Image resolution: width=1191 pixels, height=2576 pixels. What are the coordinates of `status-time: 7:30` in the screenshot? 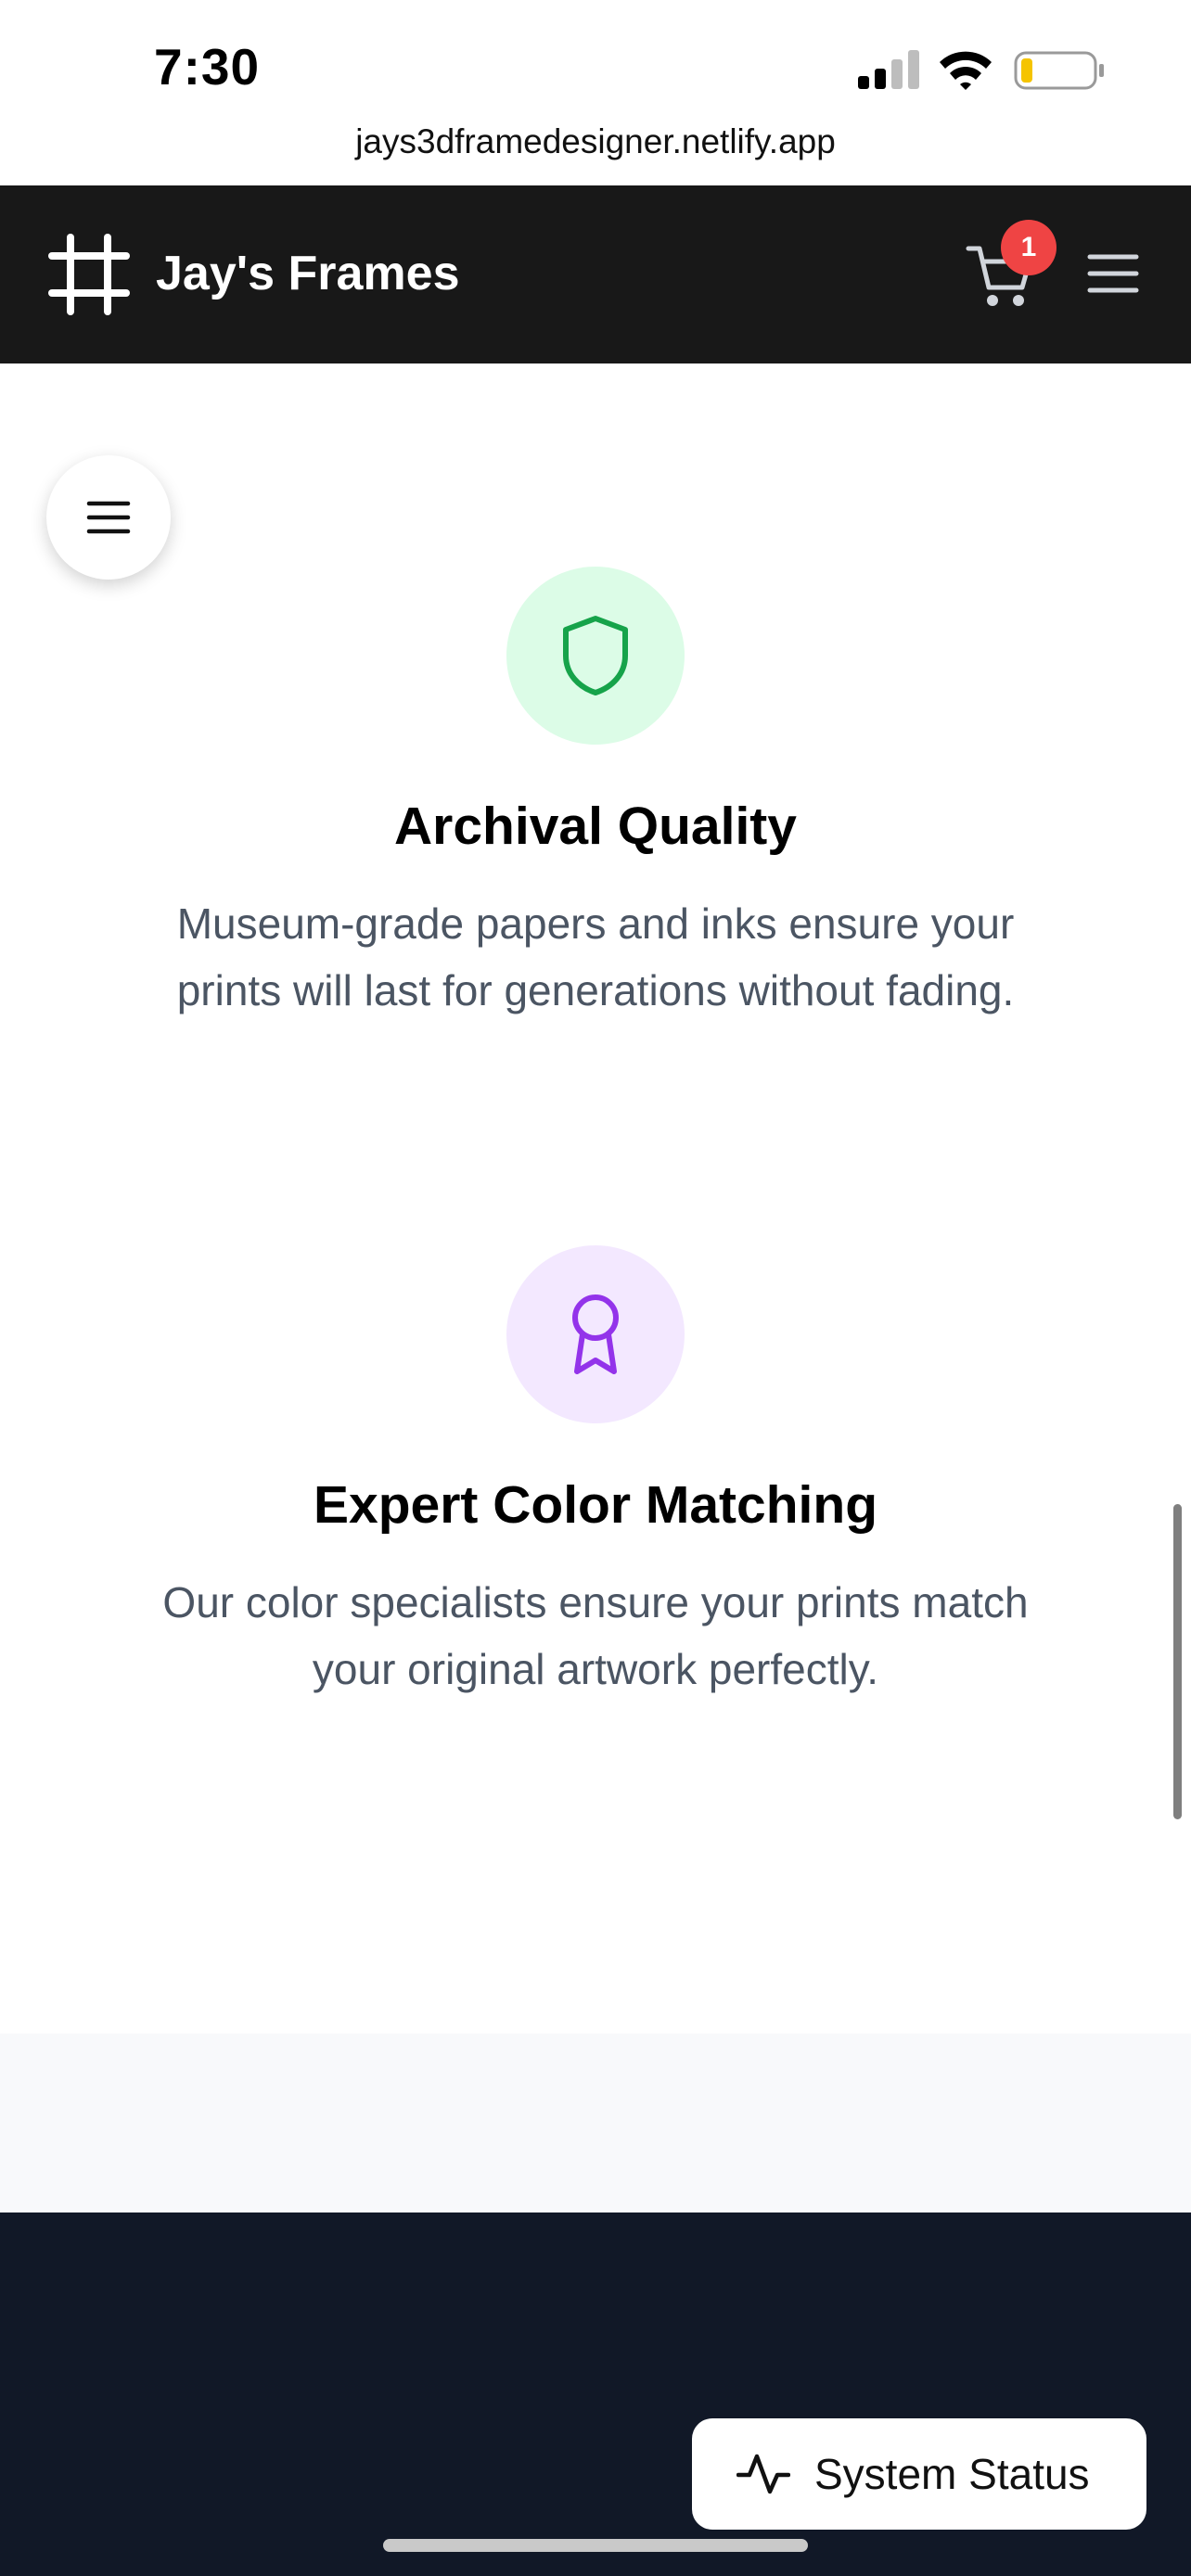 It's located at (207, 67).